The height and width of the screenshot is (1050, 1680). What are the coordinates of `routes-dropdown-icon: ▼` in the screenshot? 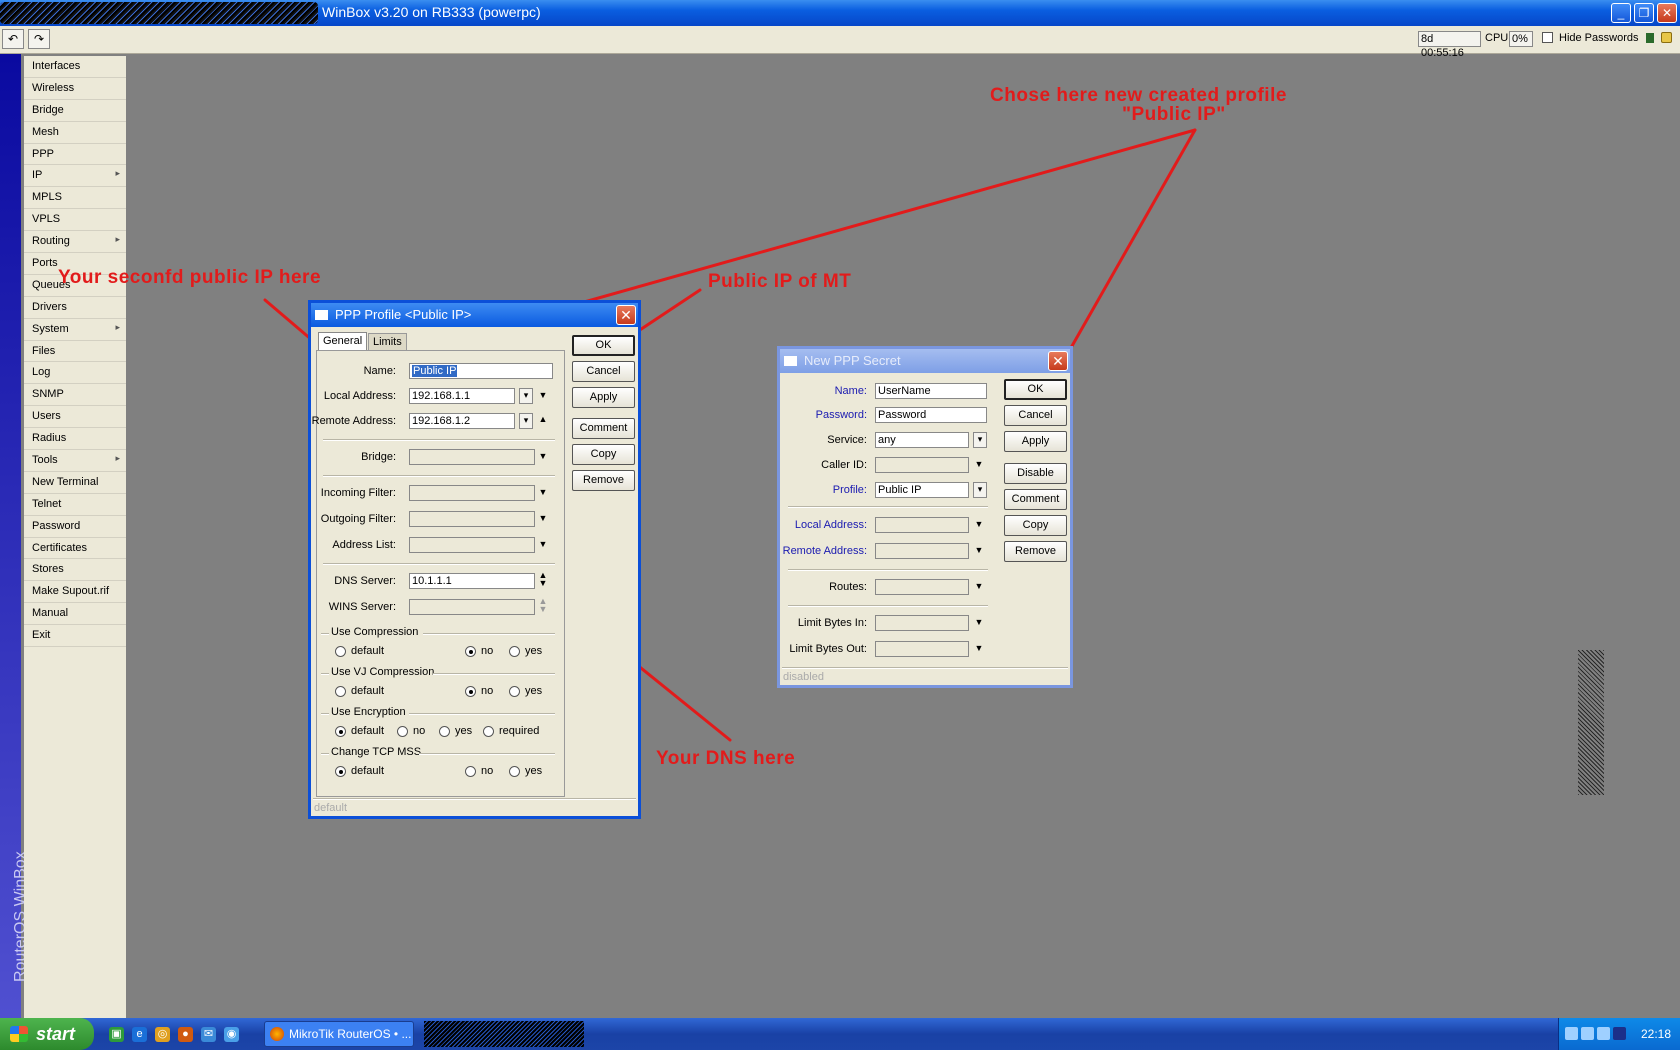 It's located at (979, 586).